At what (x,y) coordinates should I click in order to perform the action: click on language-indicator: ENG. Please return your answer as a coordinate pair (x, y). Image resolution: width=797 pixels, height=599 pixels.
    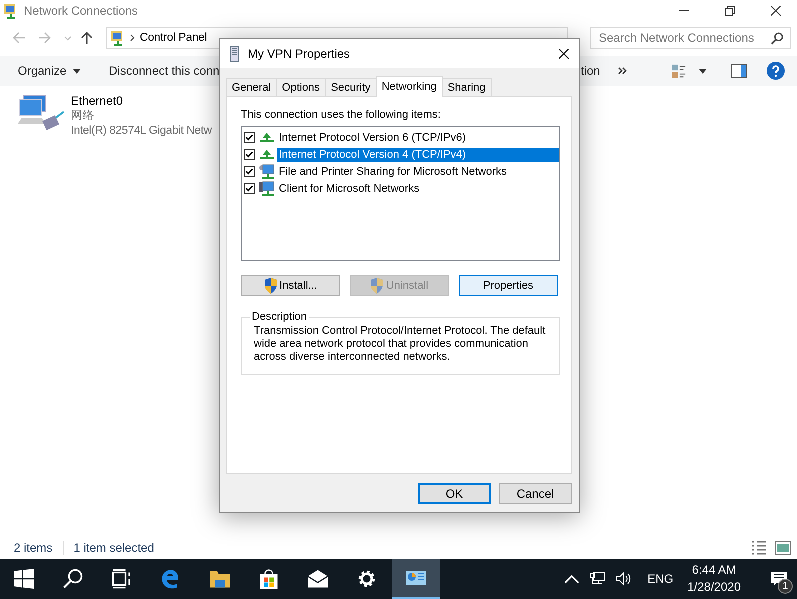
    Looking at the image, I should click on (661, 579).